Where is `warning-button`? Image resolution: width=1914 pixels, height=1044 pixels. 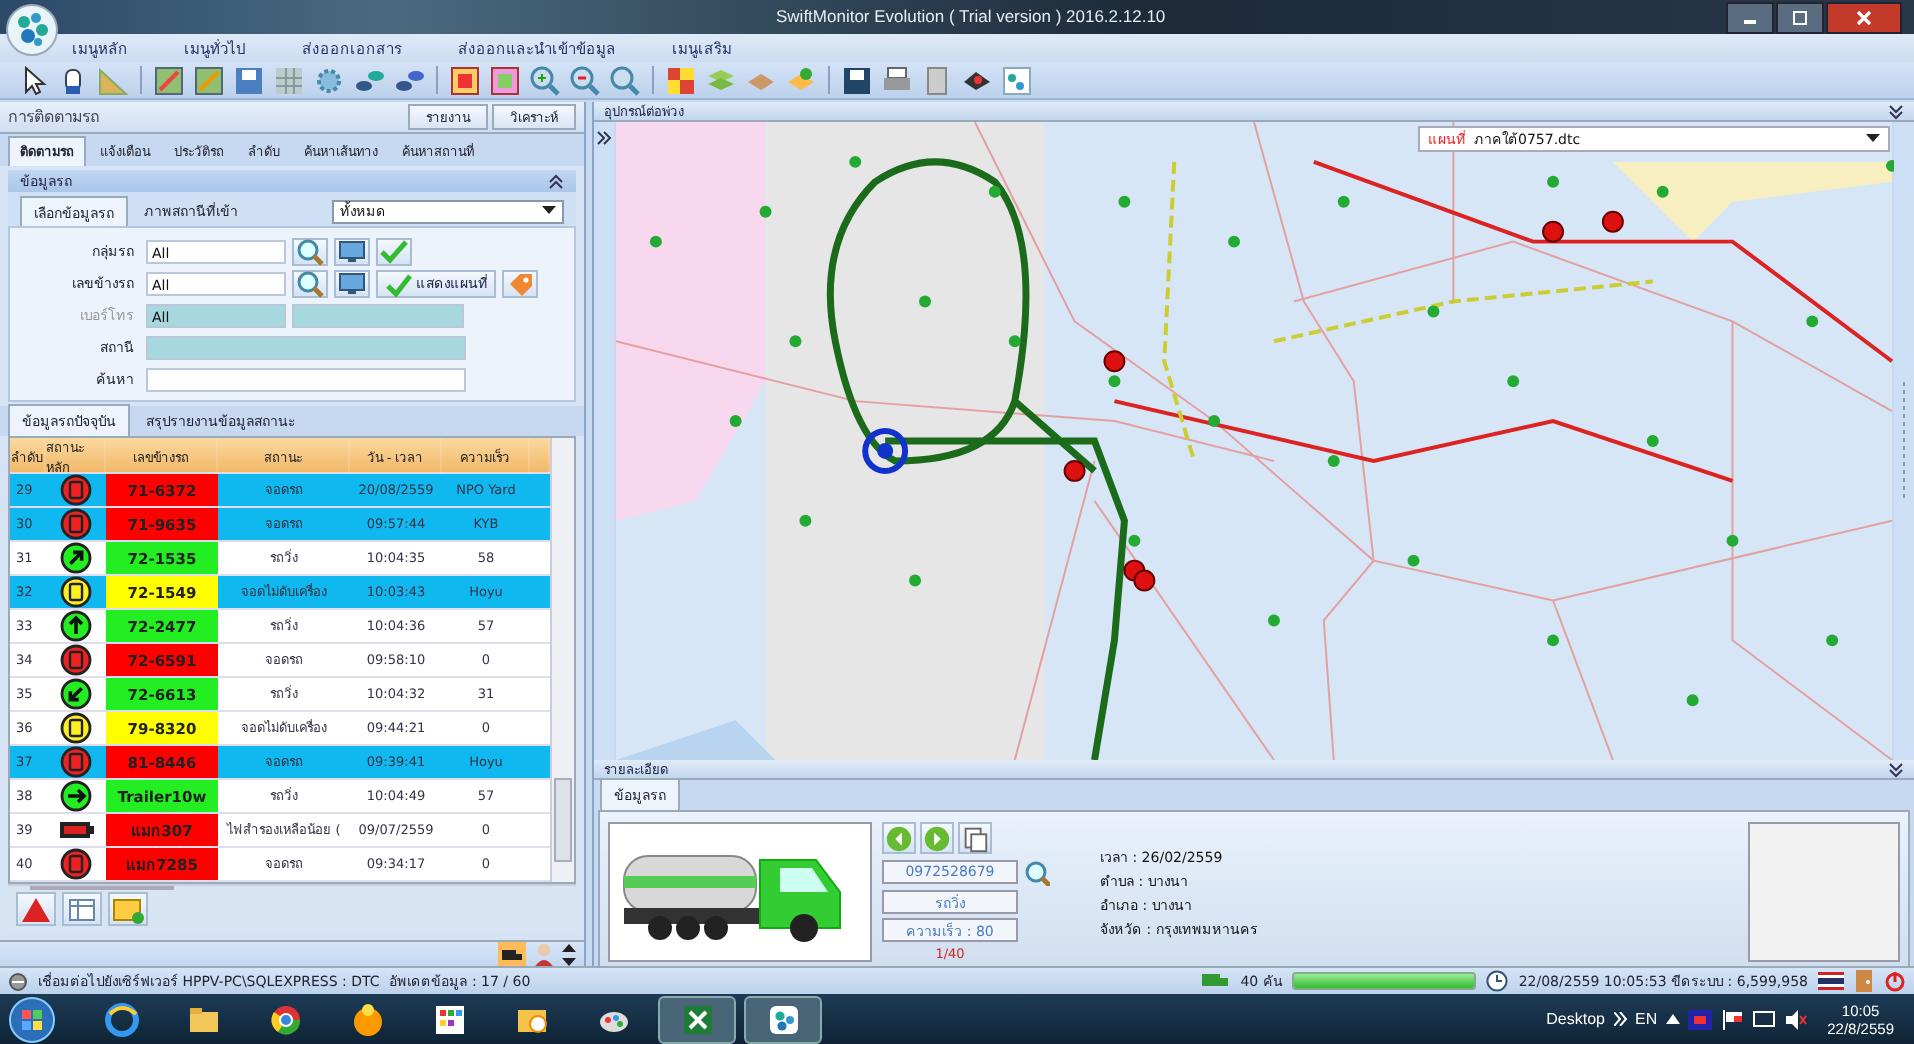 warning-button is located at coordinates (36, 909).